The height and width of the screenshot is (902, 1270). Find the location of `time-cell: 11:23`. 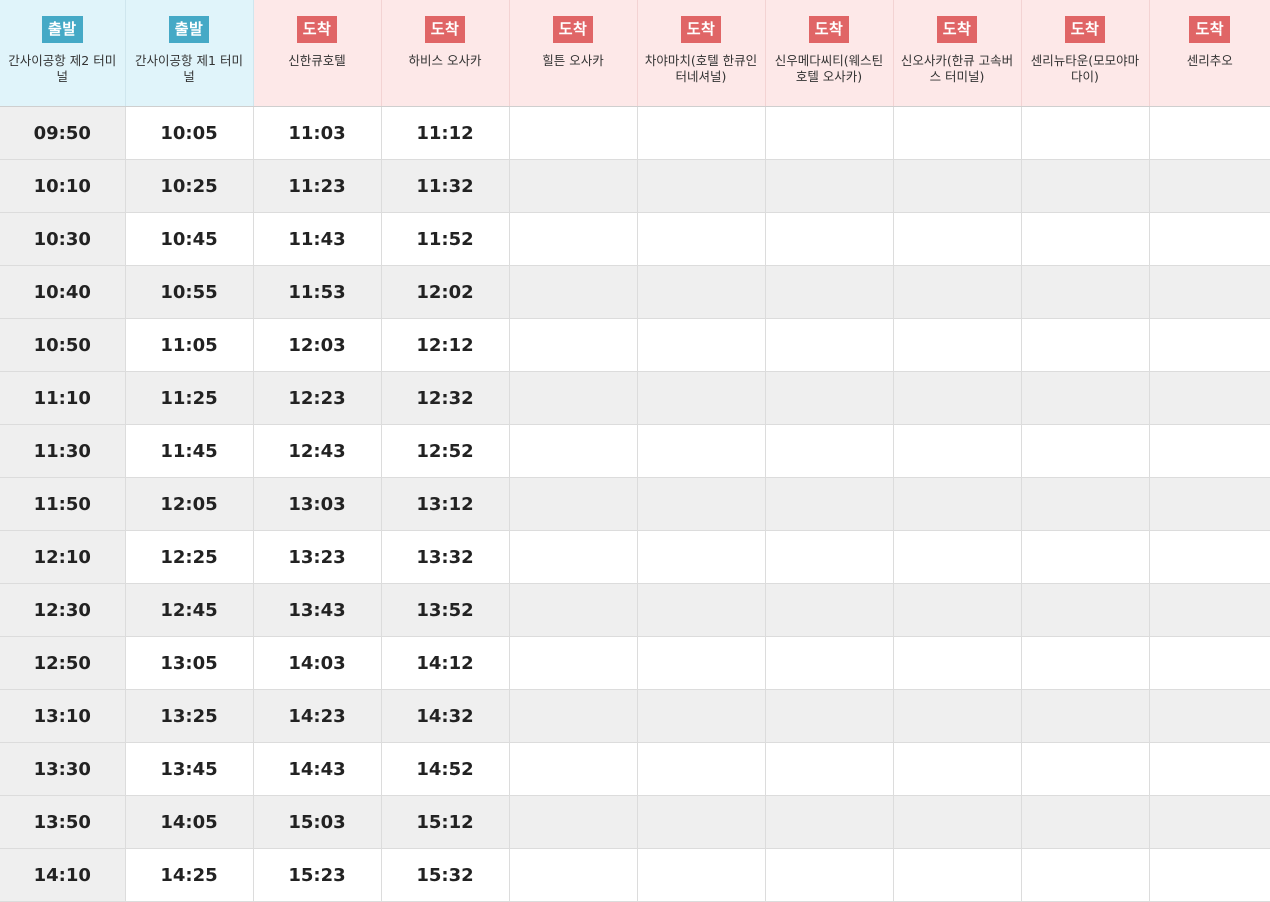

time-cell: 11:23 is located at coordinates (317, 186).